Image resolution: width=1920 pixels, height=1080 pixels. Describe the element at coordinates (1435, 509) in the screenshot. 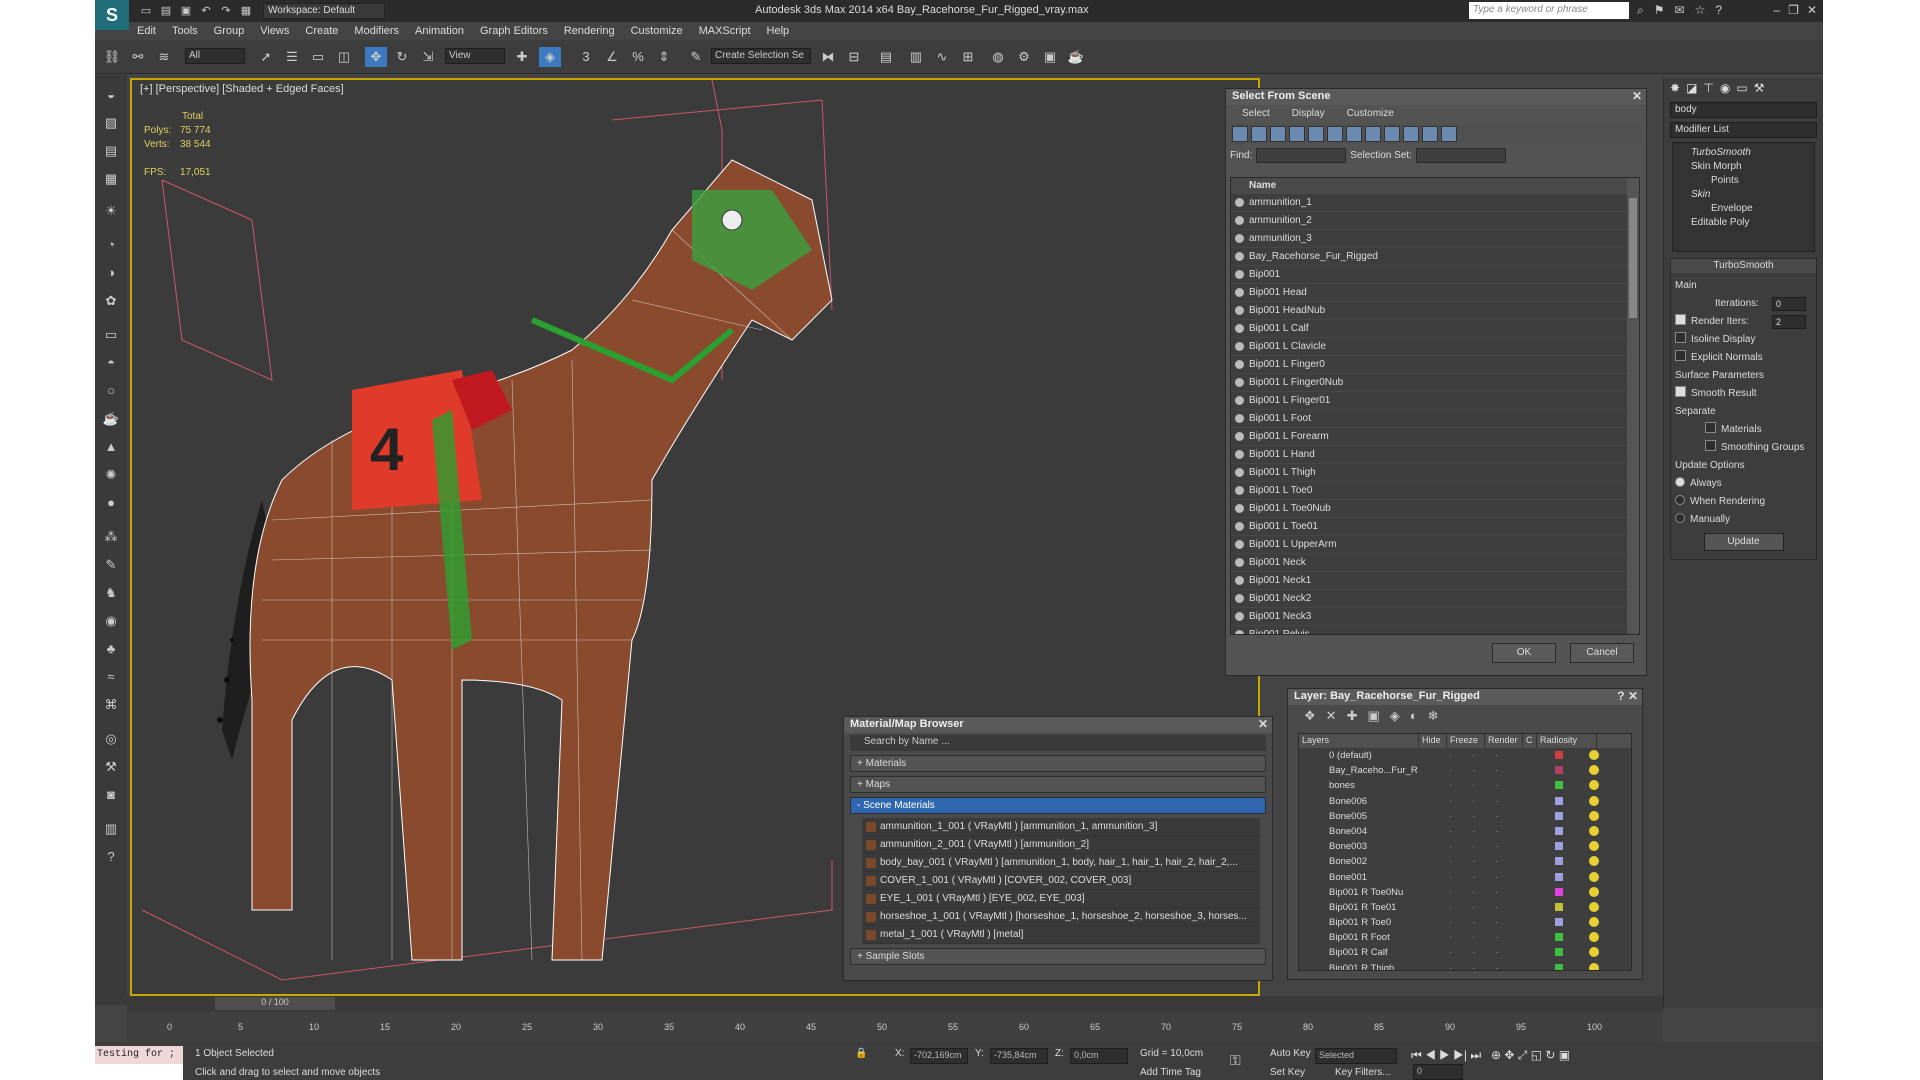

I see `scene-object-row: Bip001 L Toe0Nub` at that location.